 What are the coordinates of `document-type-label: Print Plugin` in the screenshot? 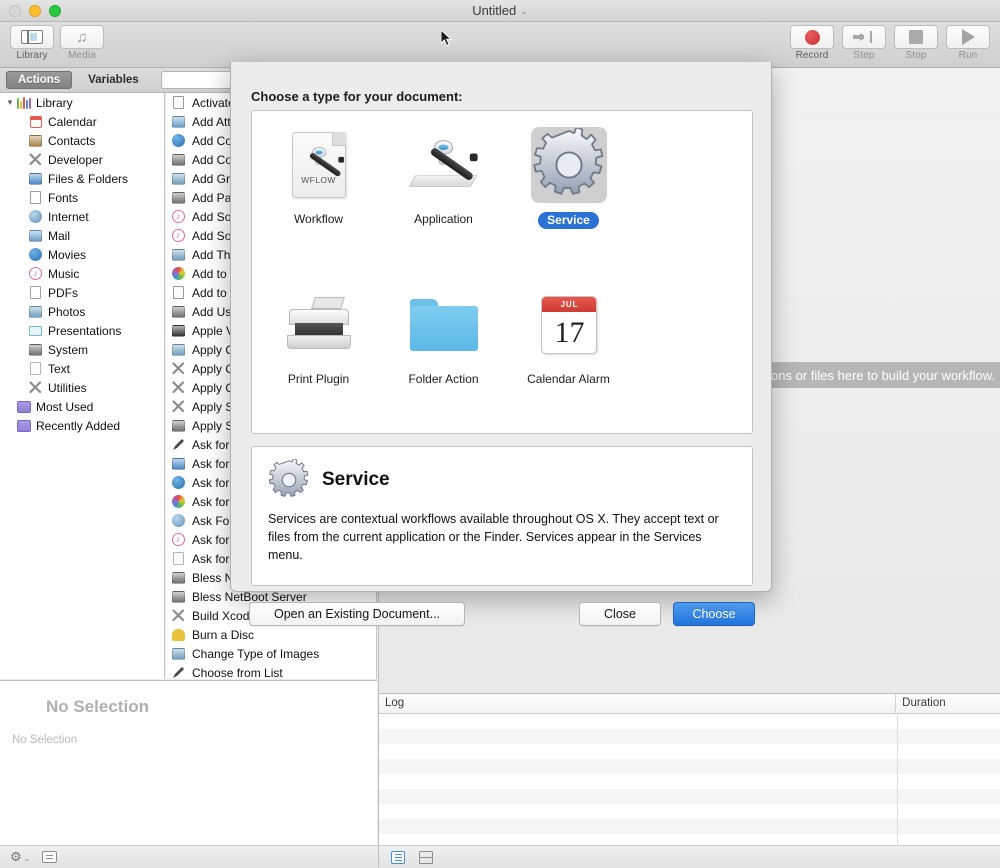 It's located at (318, 379).